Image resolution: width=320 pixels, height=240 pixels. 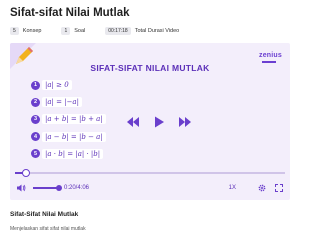 I want to click on page-title: Sifat-sifat Nilai Mutlak, so click(x=70, y=13).